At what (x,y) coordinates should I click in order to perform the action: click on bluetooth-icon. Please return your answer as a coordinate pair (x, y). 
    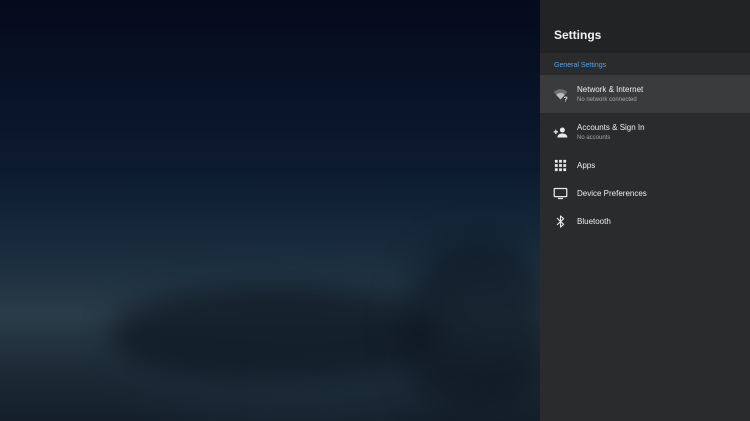
    Looking at the image, I should click on (560, 221).